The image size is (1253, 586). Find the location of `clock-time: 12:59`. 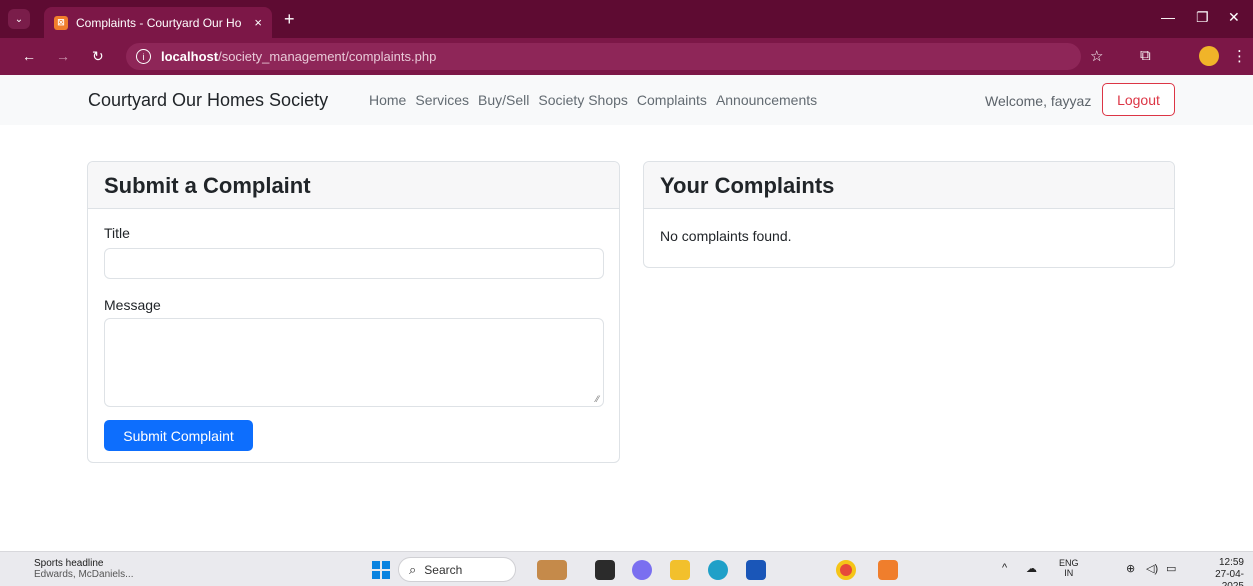

clock-time: 12:59 is located at coordinates (1231, 562).